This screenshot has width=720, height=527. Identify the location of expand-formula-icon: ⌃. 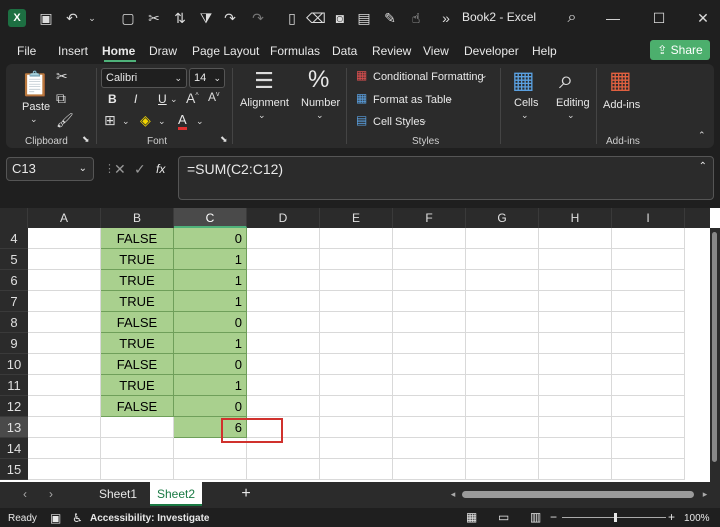
(703, 166).